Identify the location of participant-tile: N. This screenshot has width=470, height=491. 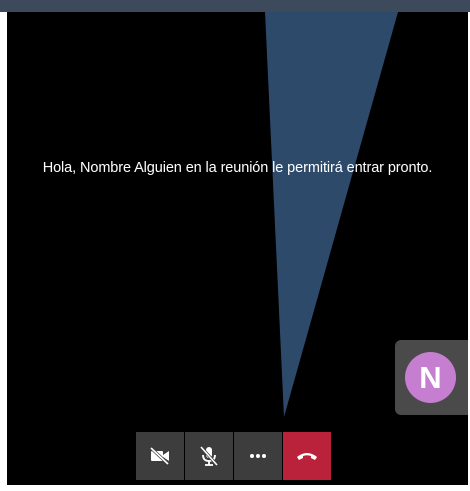
(431, 377).